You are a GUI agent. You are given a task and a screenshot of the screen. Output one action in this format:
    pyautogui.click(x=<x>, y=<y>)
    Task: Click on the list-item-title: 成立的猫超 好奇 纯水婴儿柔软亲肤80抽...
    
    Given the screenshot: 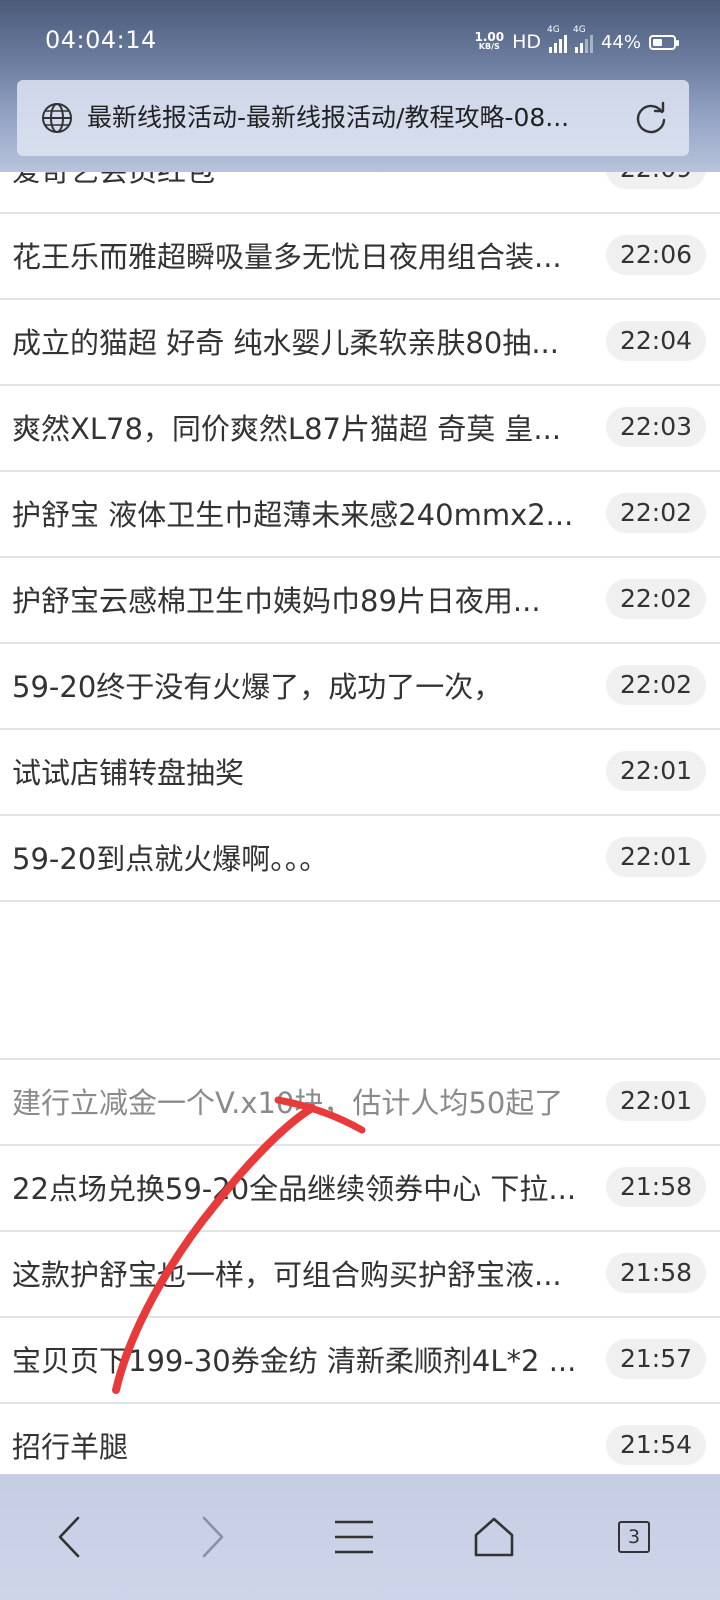 What is the action you would take?
    pyautogui.click(x=285, y=343)
    